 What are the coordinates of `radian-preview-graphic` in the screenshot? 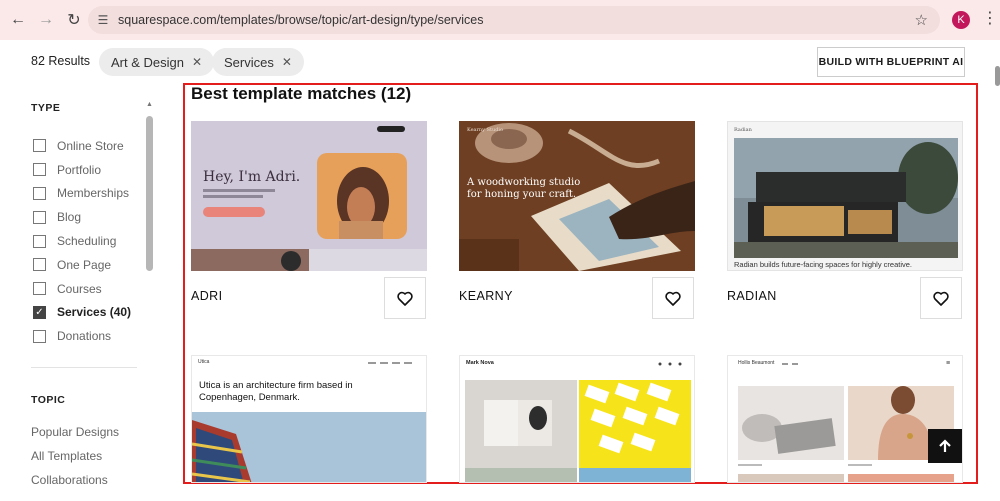 It's located at (846, 198).